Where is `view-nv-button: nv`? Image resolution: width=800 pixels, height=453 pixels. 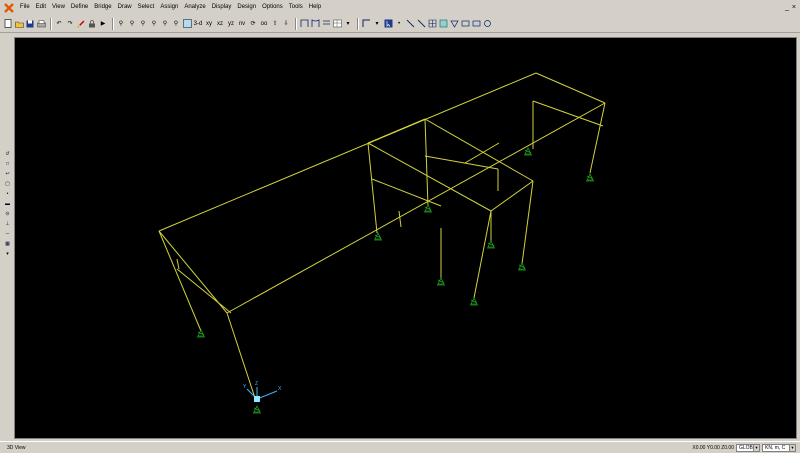
view-nv-button: nv is located at coordinates (242, 24).